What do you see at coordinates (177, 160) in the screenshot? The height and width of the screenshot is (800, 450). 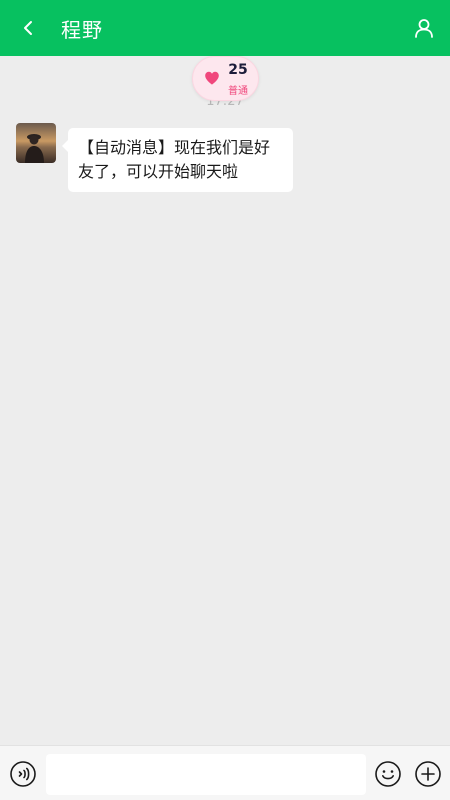 I see `message-bubble: 【自动消息】现在我们是好友了，可以开始聊天啦` at bounding box center [177, 160].